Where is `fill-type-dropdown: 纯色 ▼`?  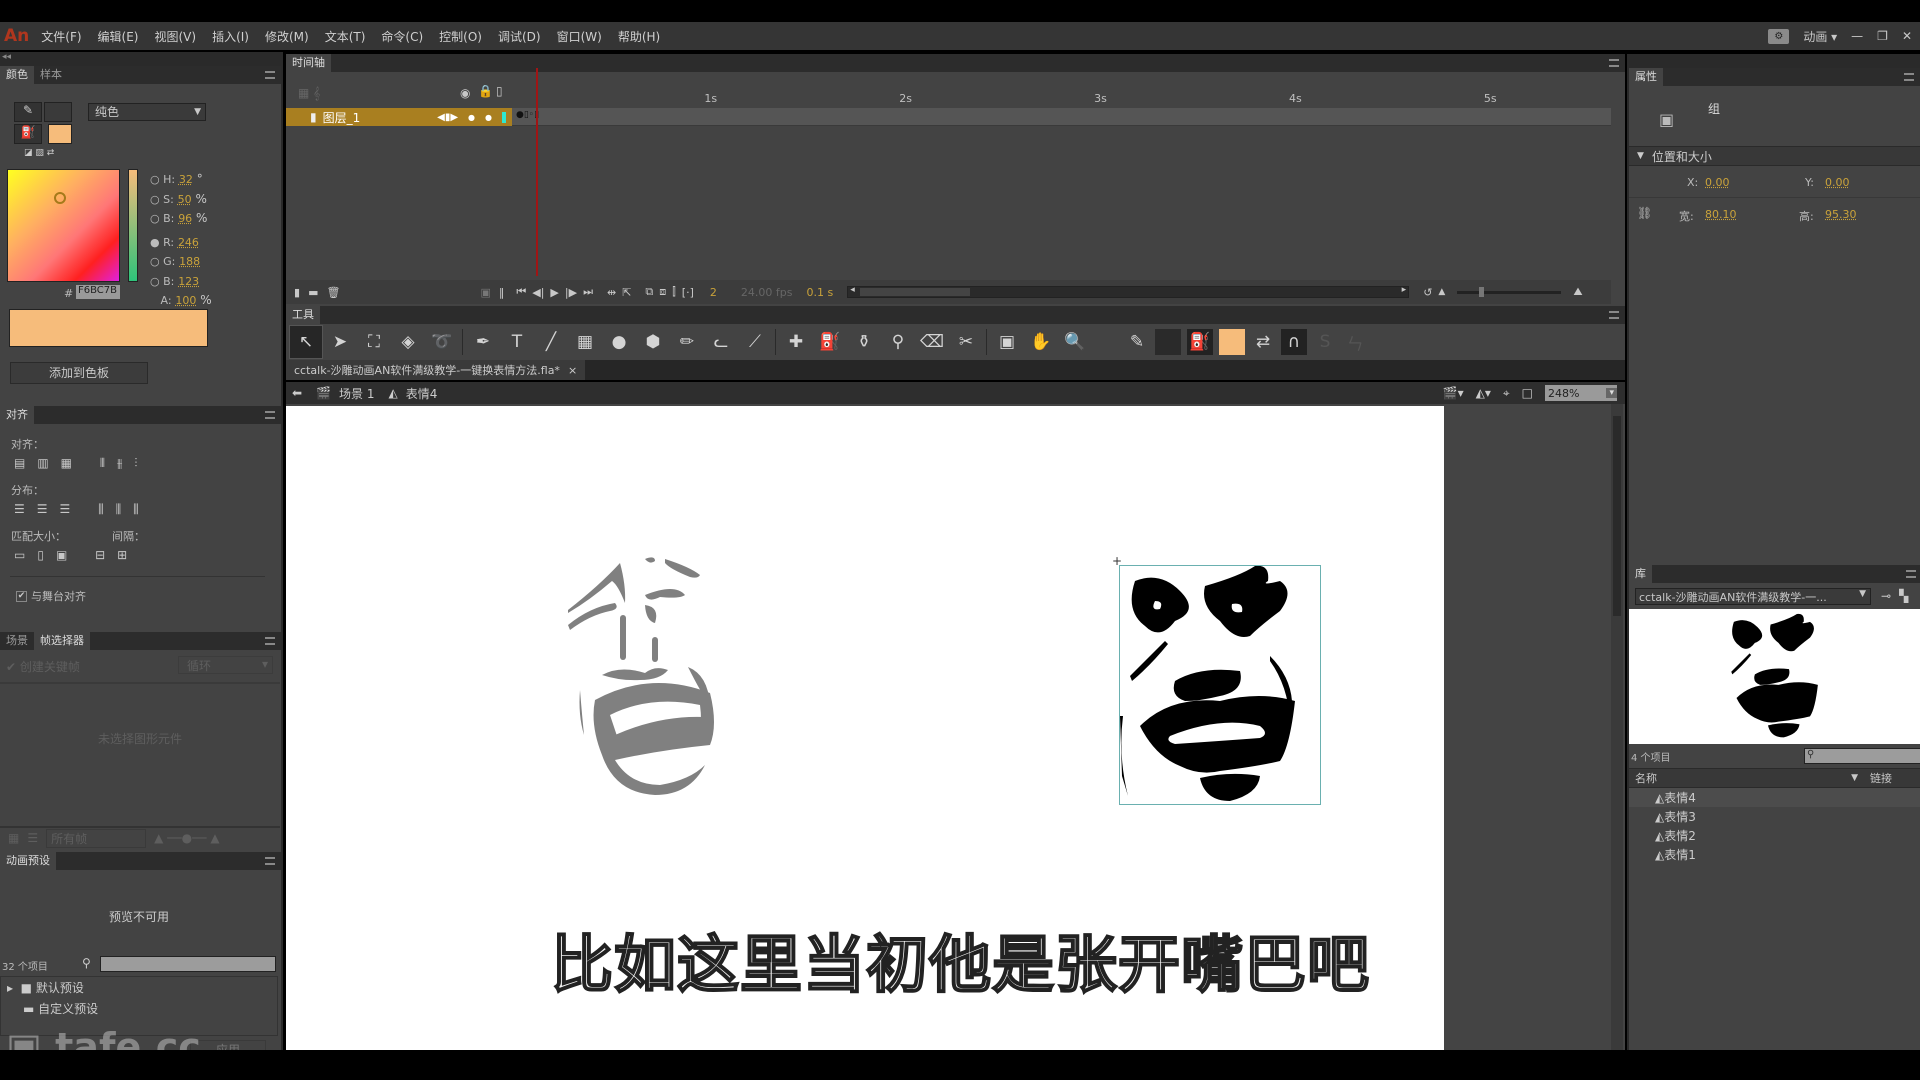
fill-type-dropdown: 纯色 ▼ is located at coordinates (147, 112).